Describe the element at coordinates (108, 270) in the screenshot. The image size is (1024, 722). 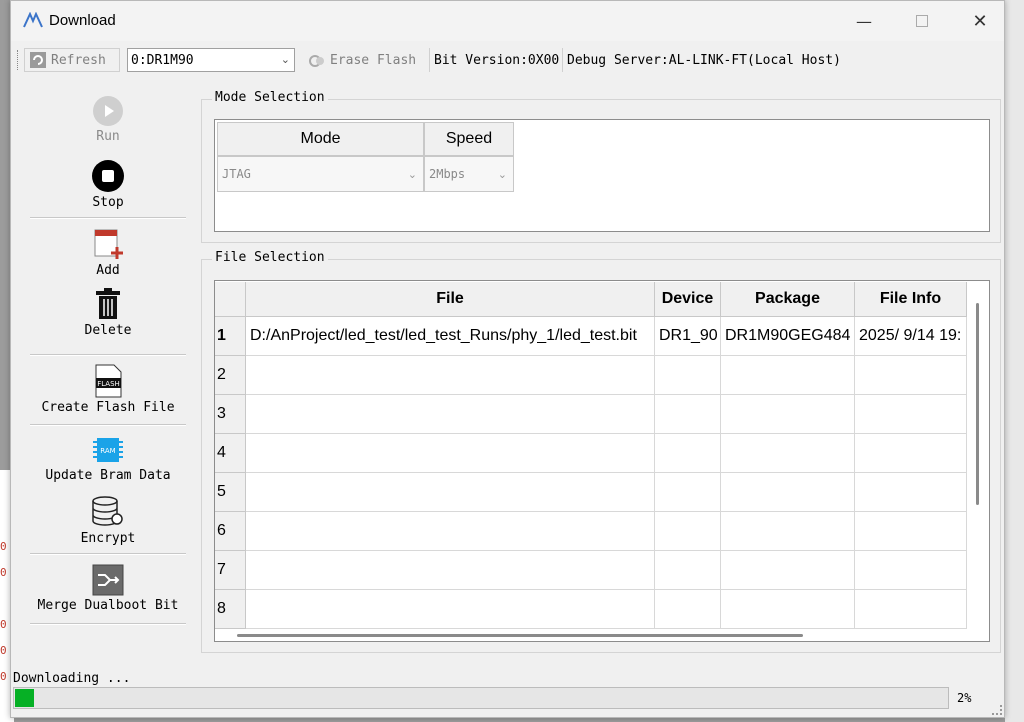
I see `add-label: Add` at that location.